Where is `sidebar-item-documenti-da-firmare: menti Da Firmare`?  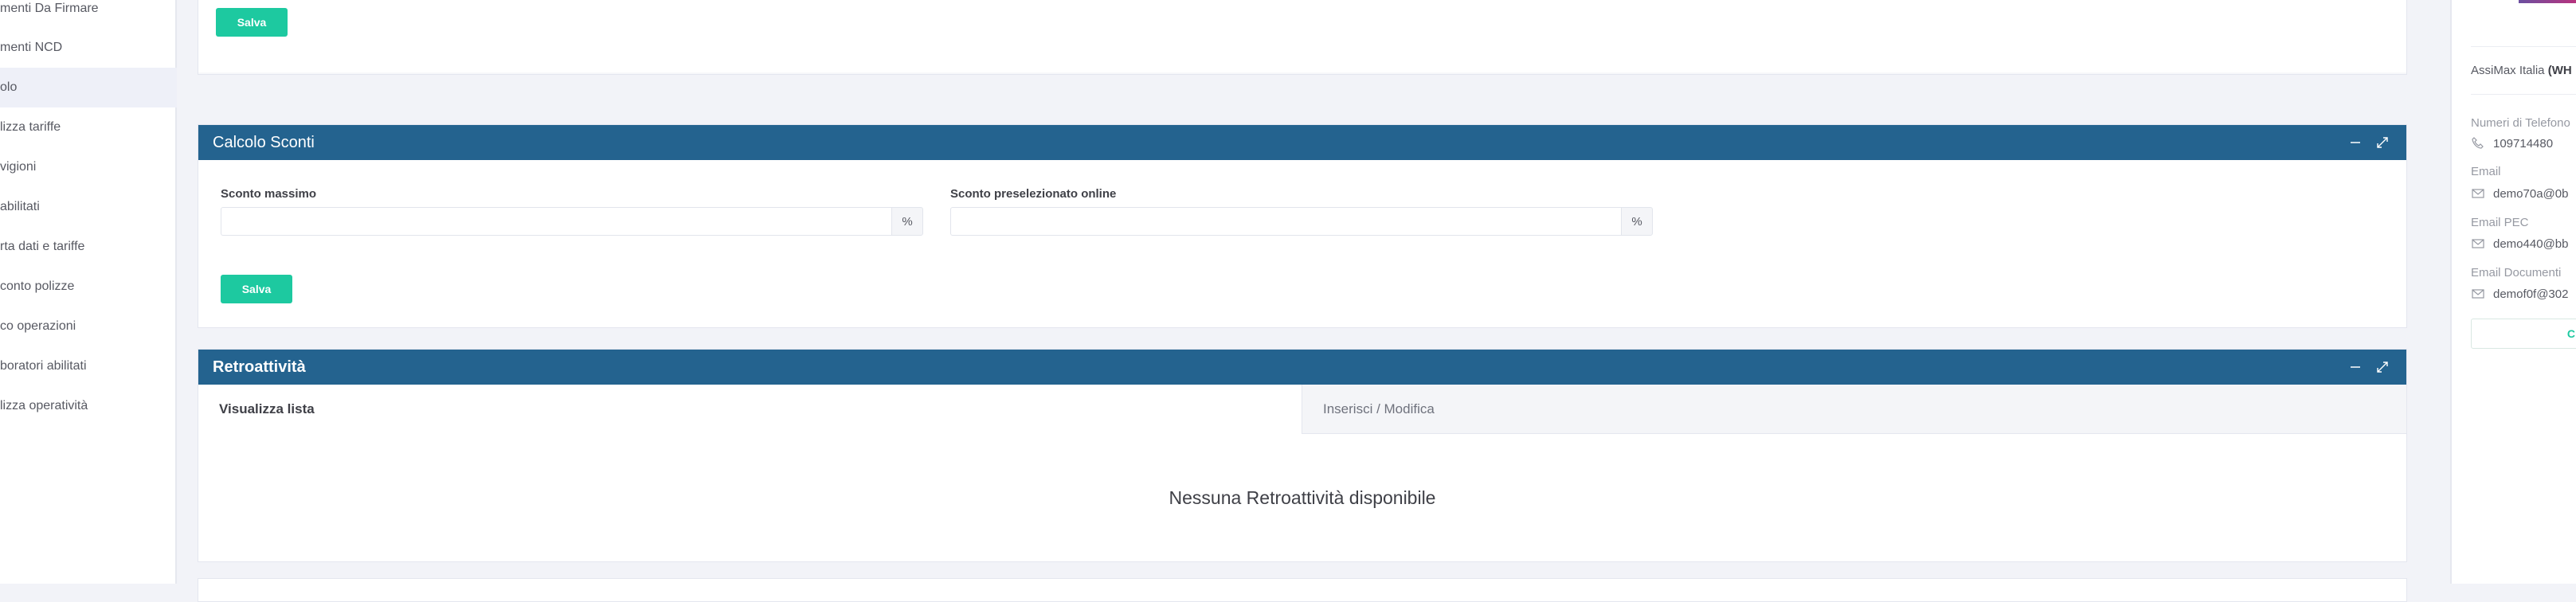
sidebar-item-documenti-da-firmare: menti Da Firmare is located at coordinates (88, 14).